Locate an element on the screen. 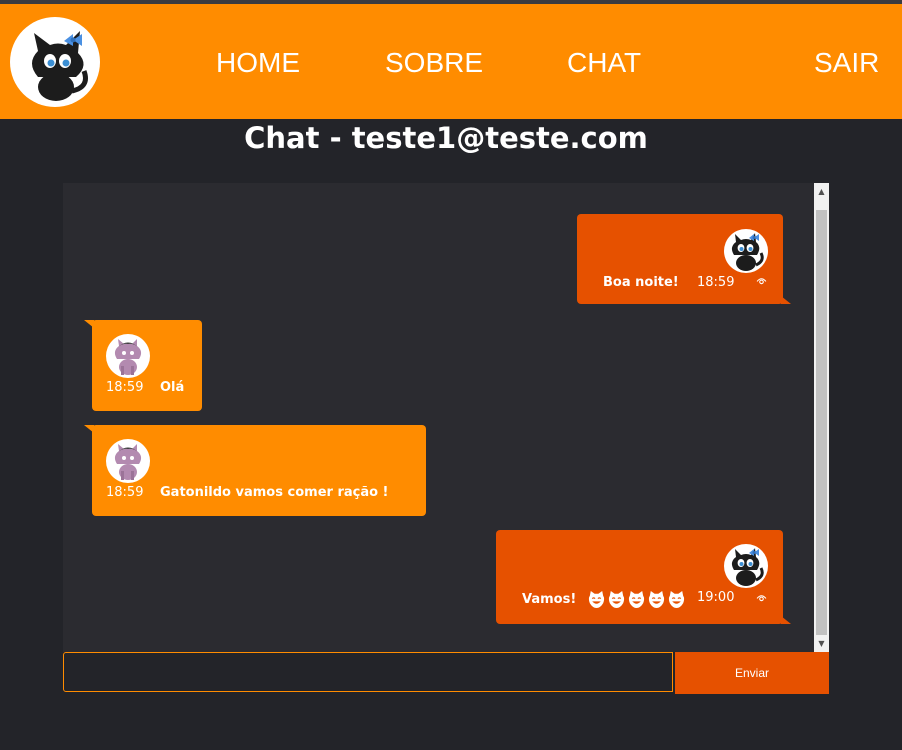  logo-black-cat-icon is located at coordinates (55, 62).